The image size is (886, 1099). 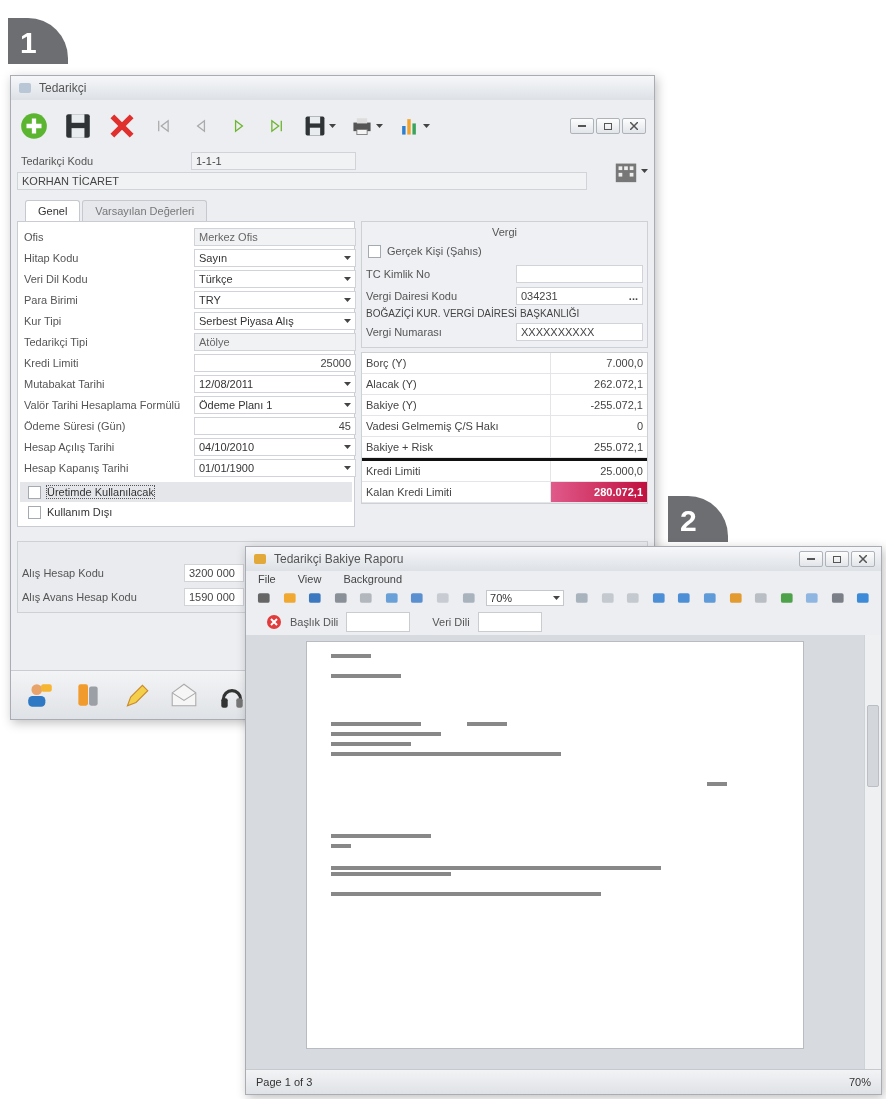 I want to click on name-field: KORHAN TİCARET, so click(x=302, y=181).